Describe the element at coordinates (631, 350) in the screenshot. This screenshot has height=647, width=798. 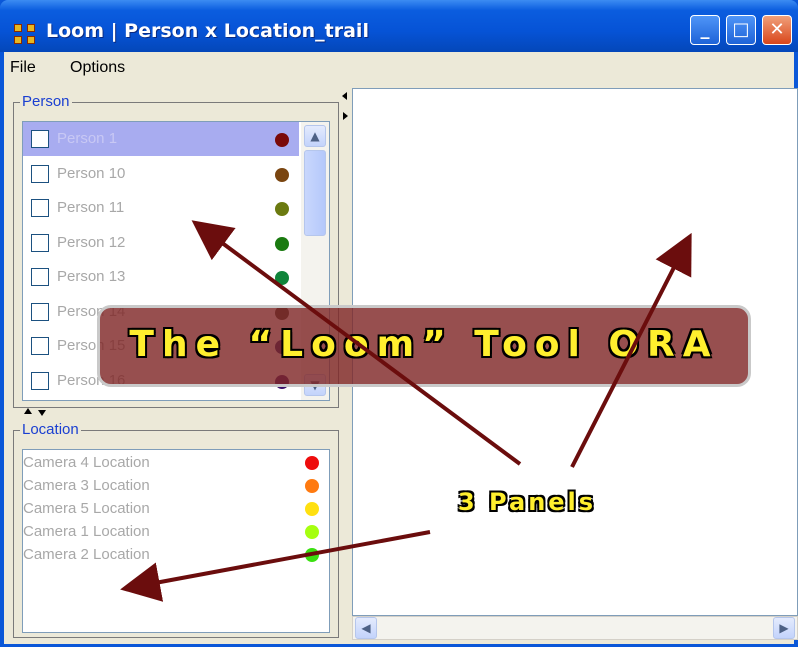
I see `arrow-to-canvas-panel` at that location.